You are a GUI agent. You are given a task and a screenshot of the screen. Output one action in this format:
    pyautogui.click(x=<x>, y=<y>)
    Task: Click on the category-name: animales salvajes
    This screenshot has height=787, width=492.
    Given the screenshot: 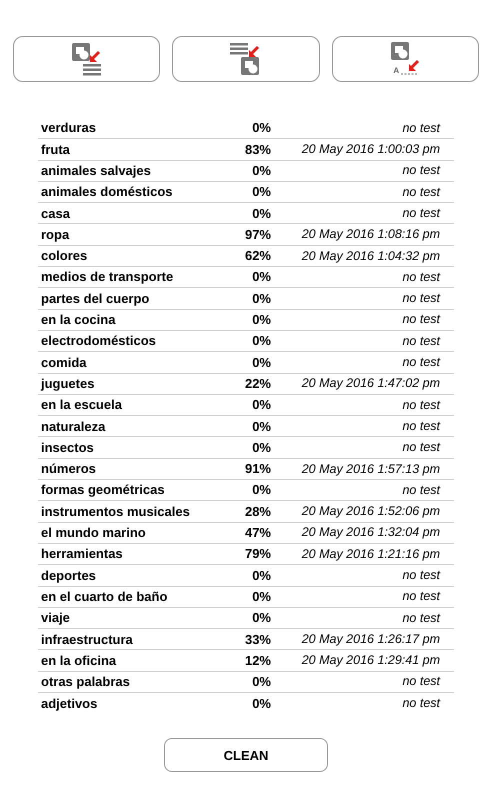 What is the action you would take?
    pyautogui.click(x=96, y=171)
    